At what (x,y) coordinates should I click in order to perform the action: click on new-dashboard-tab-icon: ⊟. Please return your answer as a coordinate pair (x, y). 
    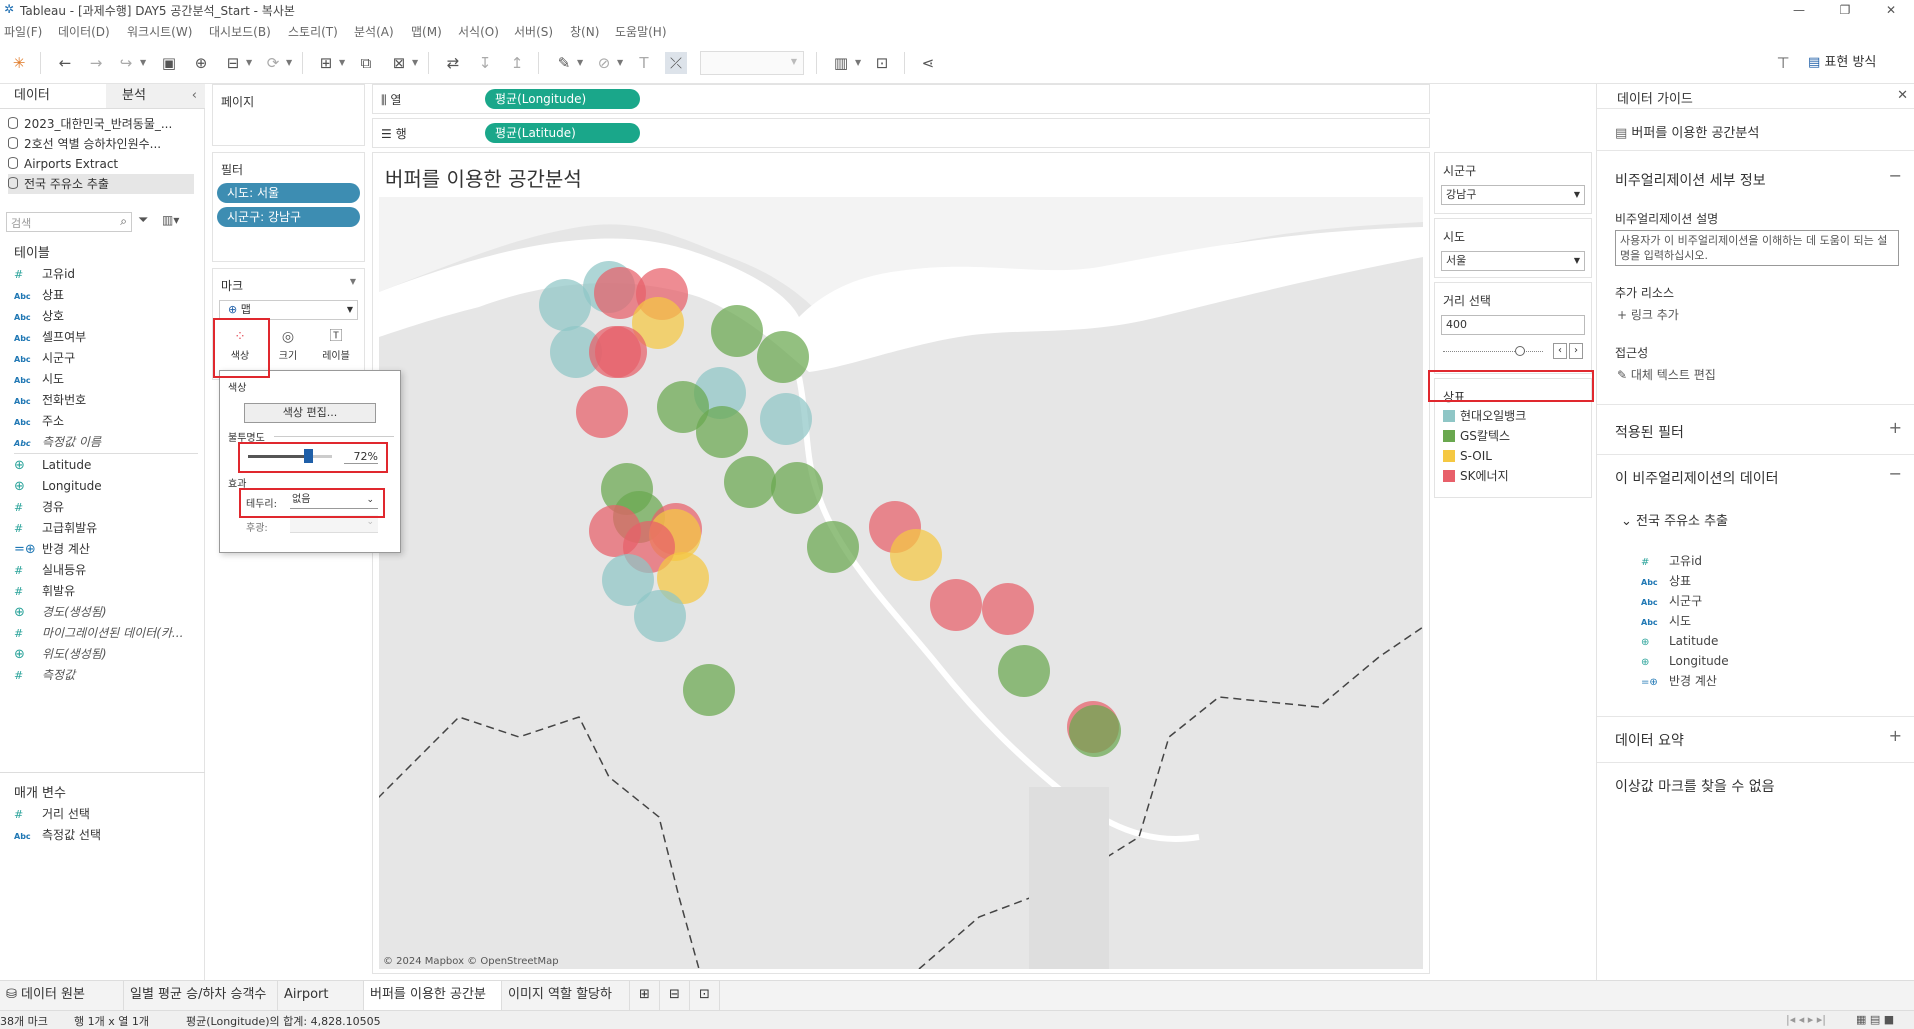
    Looking at the image, I should click on (675, 996).